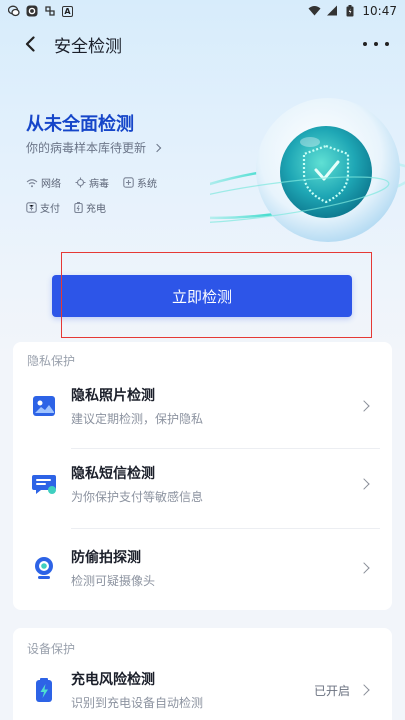  Describe the element at coordinates (78, 207) in the screenshot. I see `charging-icon` at that location.